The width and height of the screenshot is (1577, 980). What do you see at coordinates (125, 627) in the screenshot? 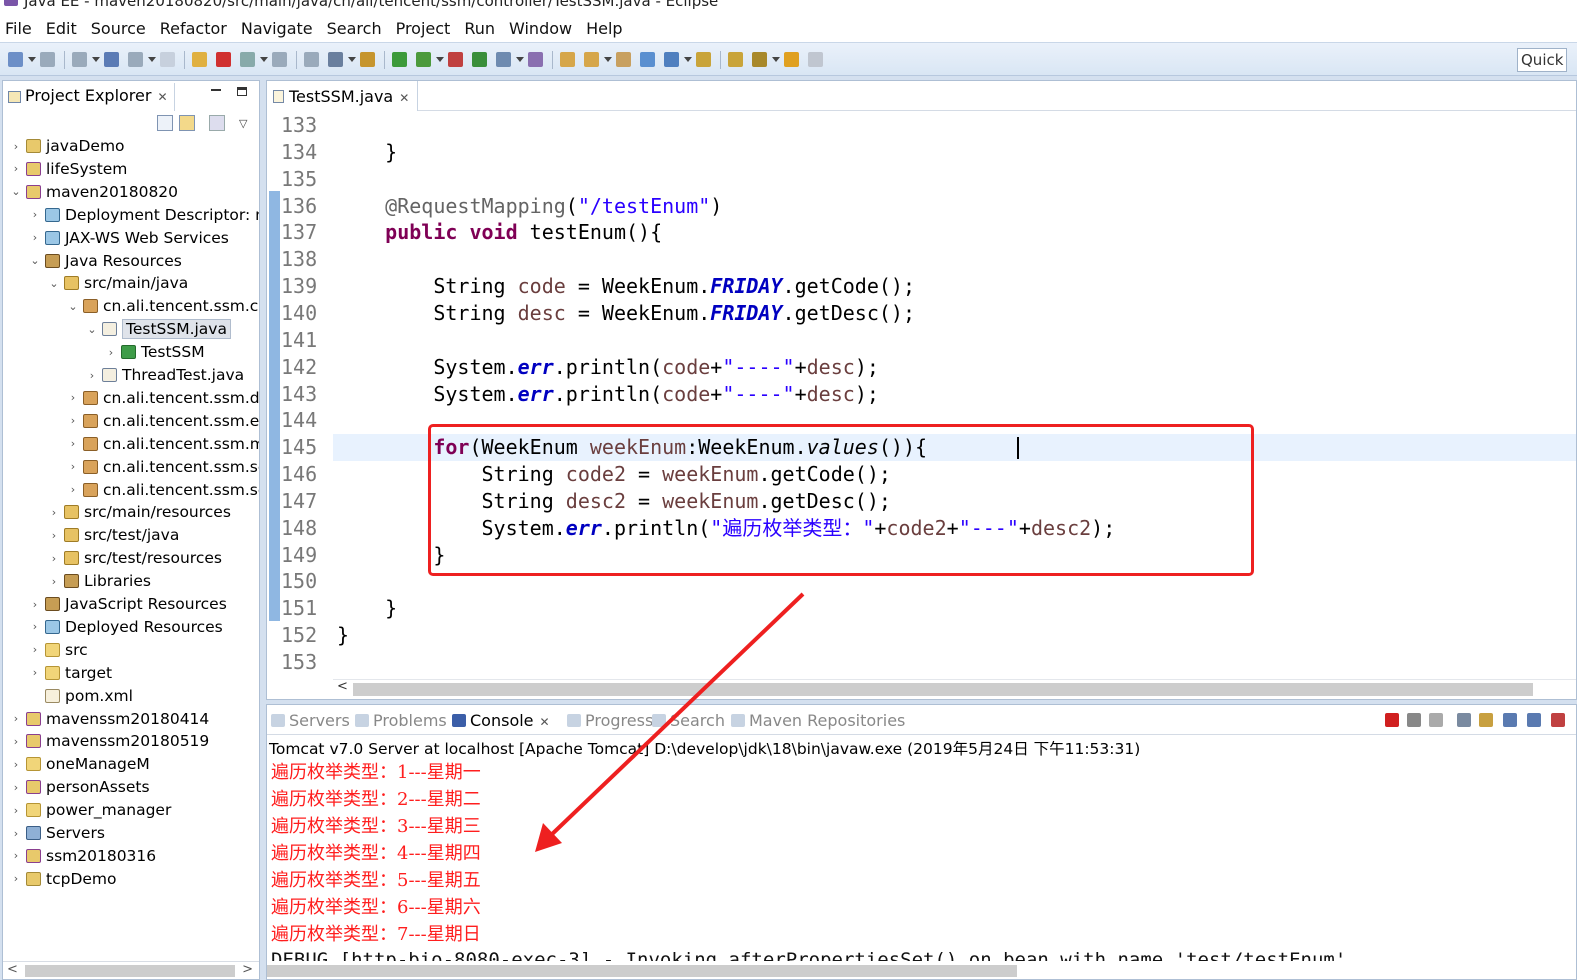
I see `tree-item: › Deployed Resources` at bounding box center [125, 627].